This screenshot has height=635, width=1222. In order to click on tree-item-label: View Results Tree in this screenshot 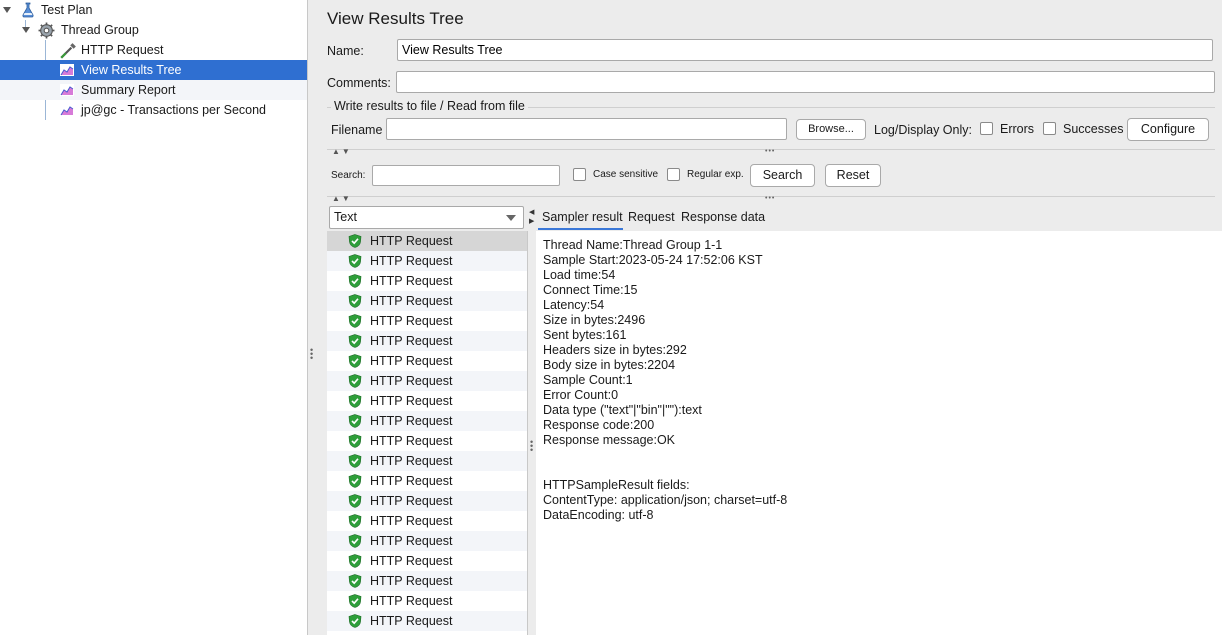, I will do `click(131, 70)`.